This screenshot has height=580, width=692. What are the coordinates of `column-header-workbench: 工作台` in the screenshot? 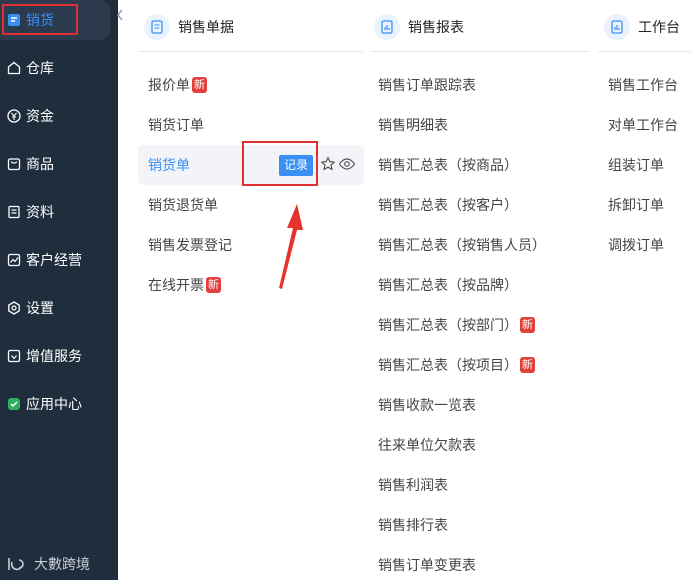 It's located at (642, 27).